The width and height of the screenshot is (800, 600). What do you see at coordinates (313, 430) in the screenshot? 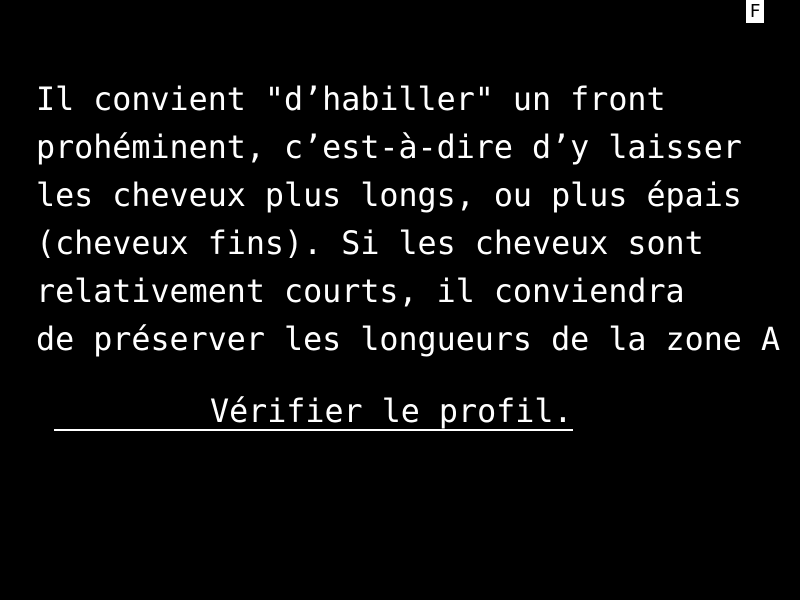
I see `action-underline` at bounding box center [313, 430].